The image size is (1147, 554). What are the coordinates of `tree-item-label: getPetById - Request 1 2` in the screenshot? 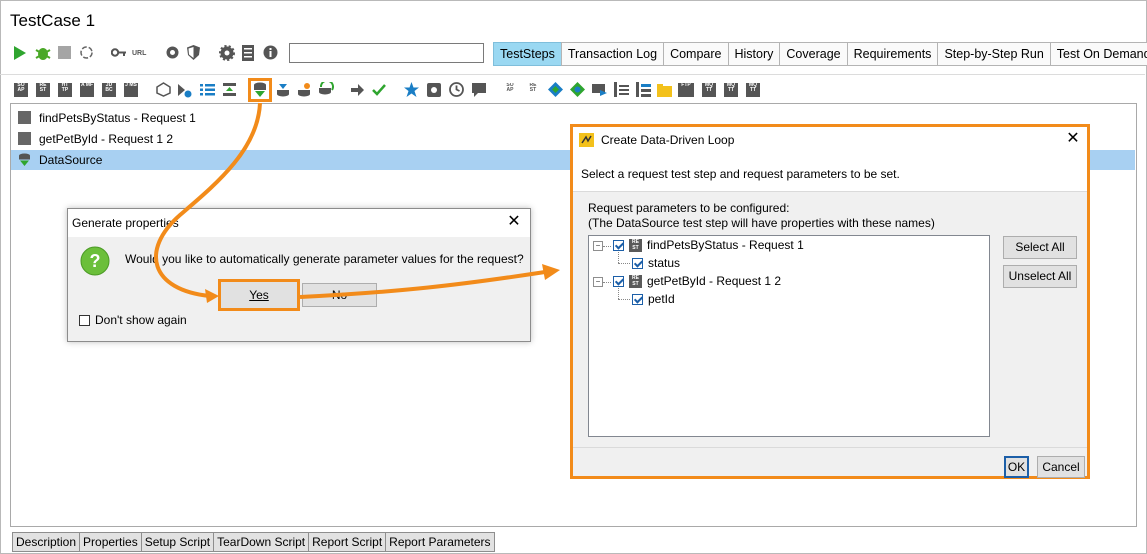 It's located at (106, 139).